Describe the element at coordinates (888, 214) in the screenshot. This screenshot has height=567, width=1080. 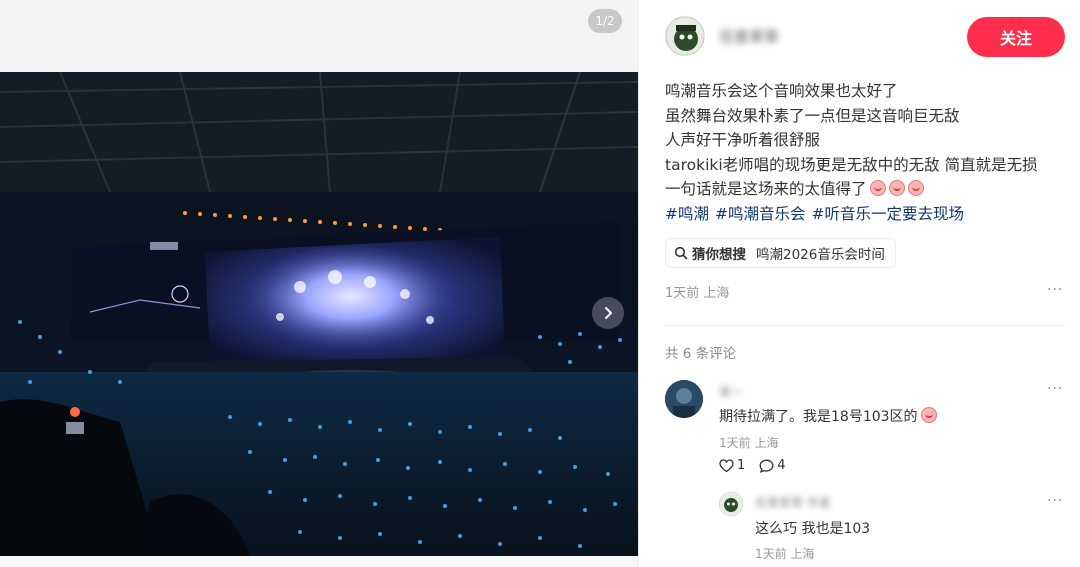
I see `tag-link: #听音乐一定要去现场` at that location.